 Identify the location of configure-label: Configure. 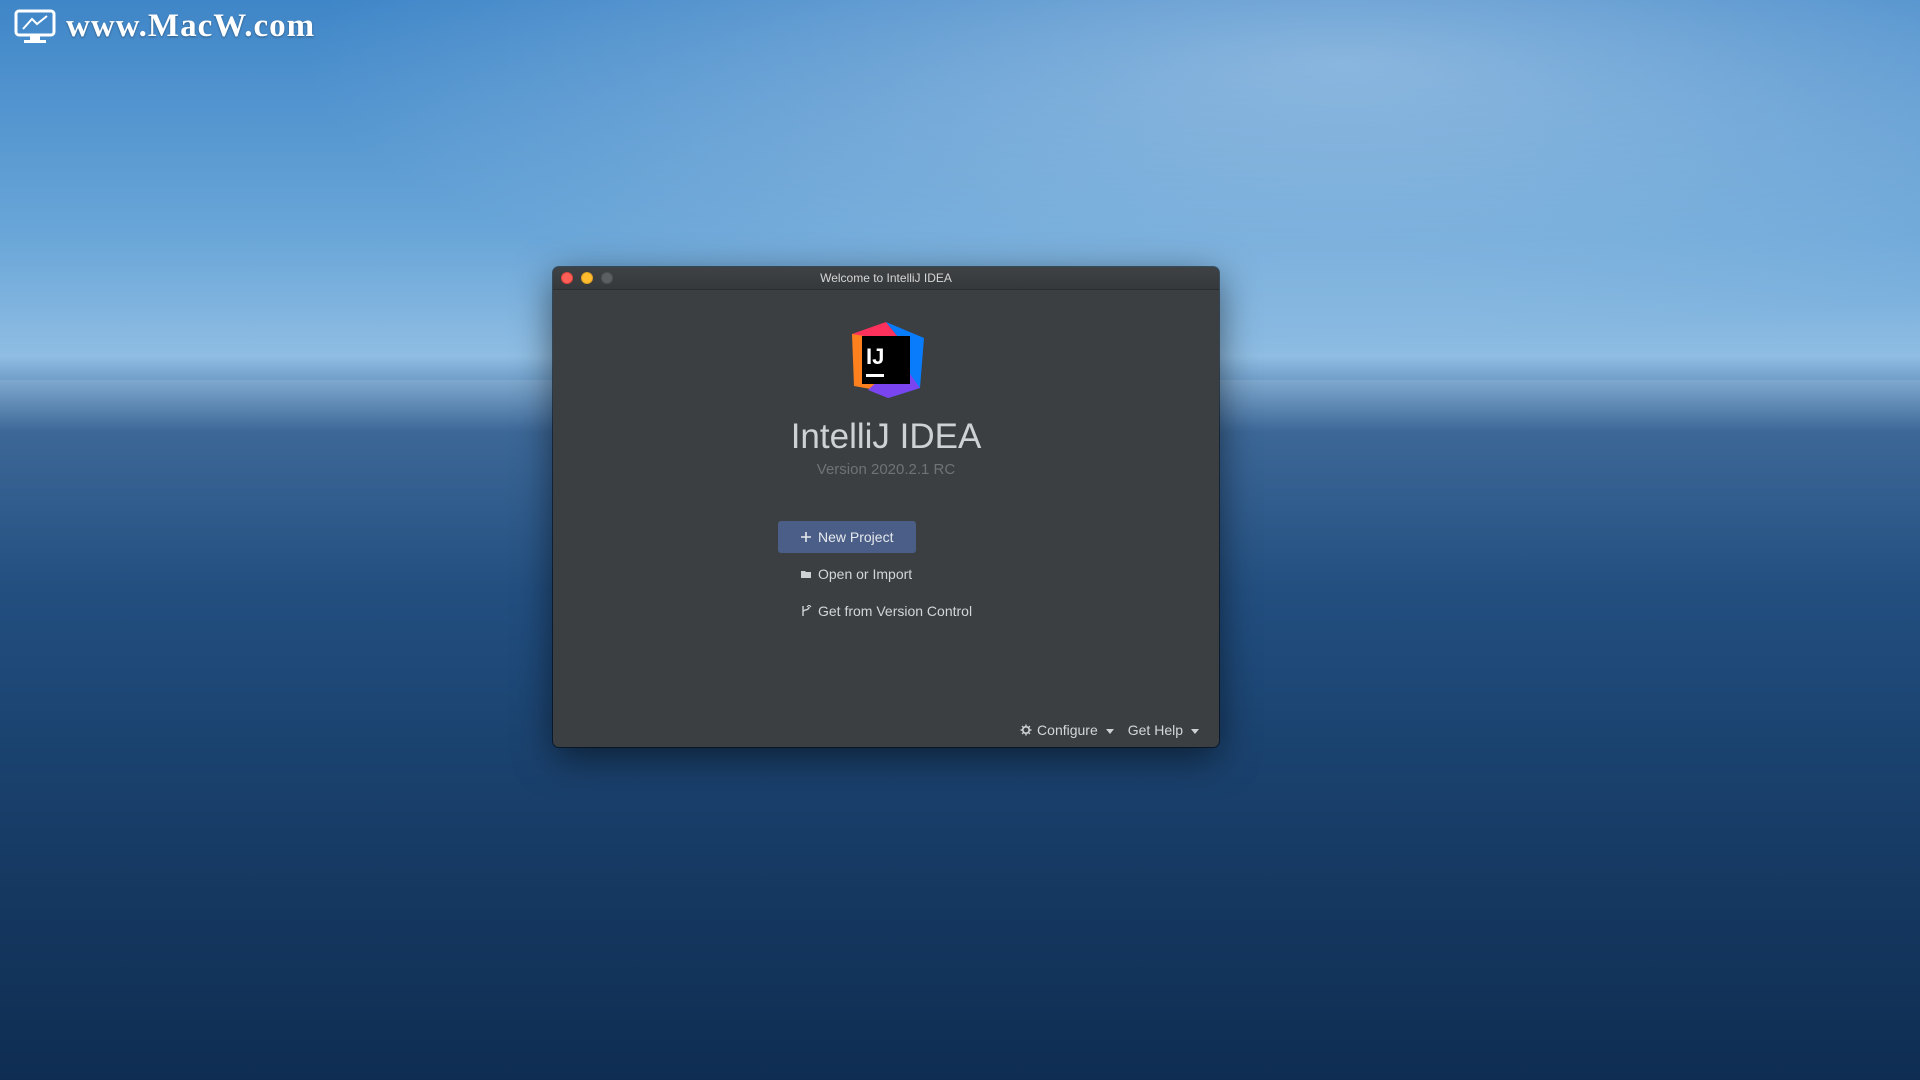
(1067, 730).